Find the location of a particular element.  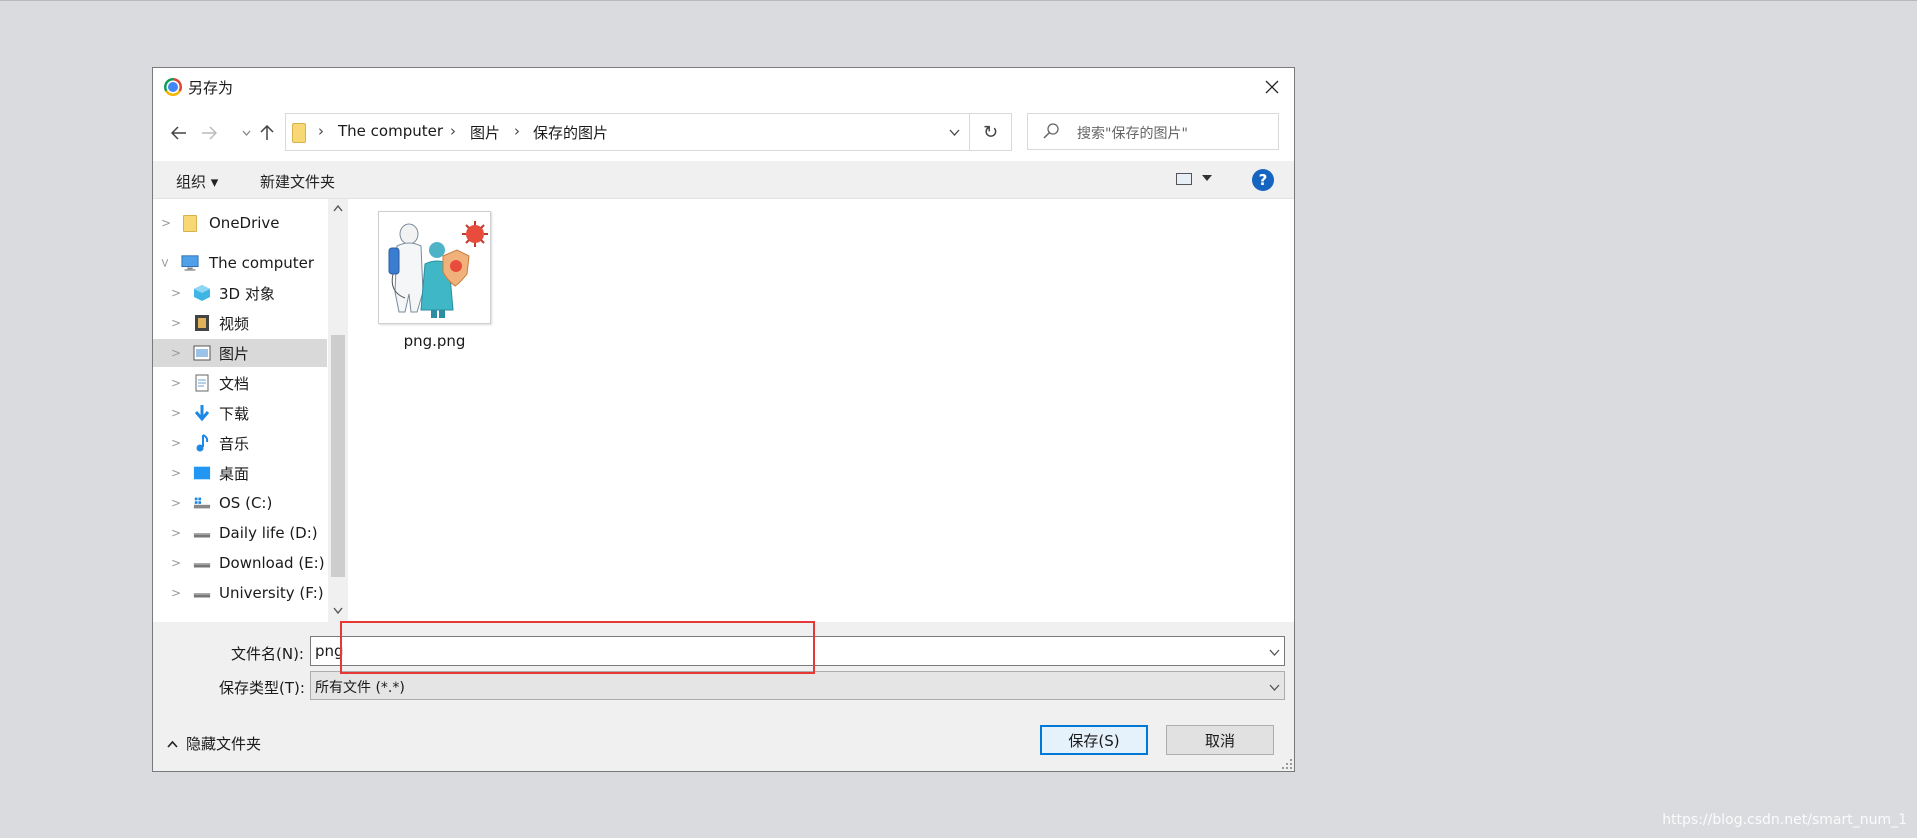

breadcrumb-pictures: 图片 is located at coordinates (485, 132).